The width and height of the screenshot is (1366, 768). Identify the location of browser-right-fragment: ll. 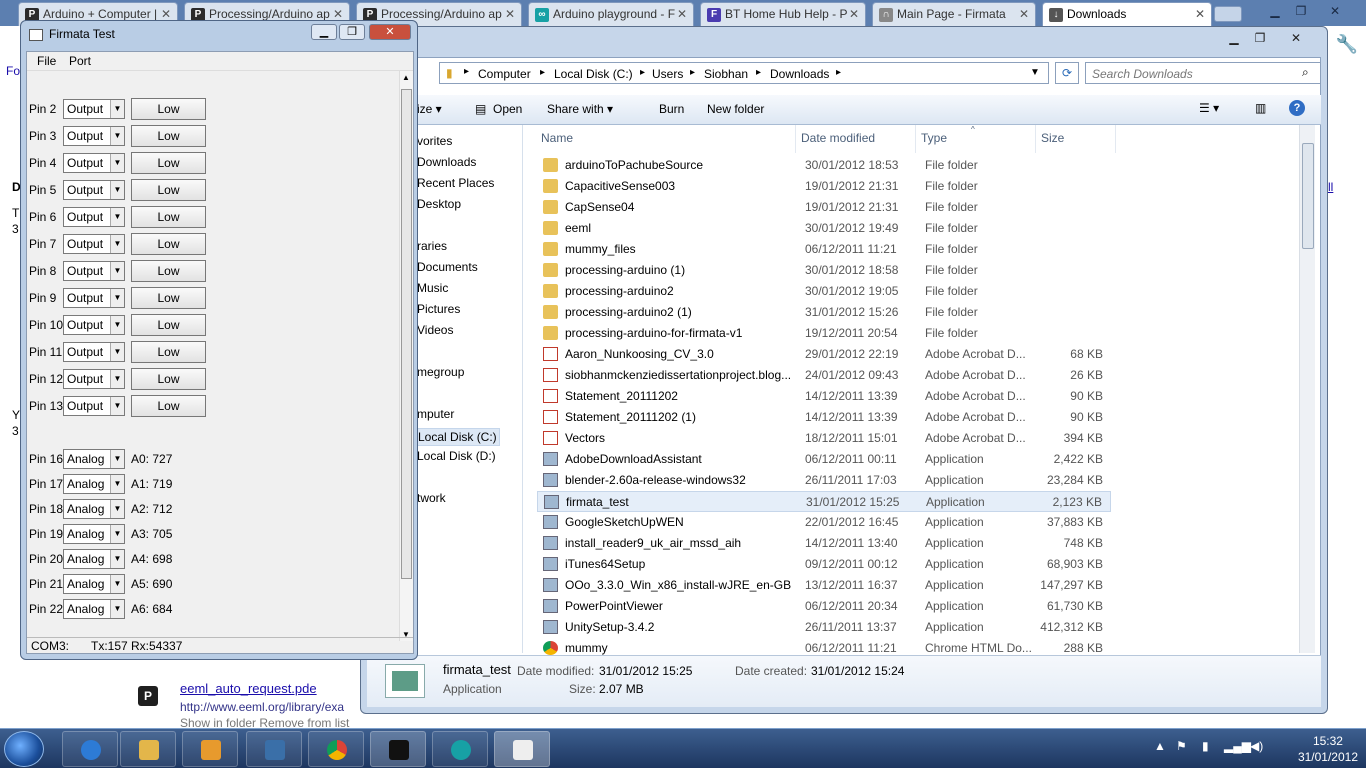
(1330, 187).